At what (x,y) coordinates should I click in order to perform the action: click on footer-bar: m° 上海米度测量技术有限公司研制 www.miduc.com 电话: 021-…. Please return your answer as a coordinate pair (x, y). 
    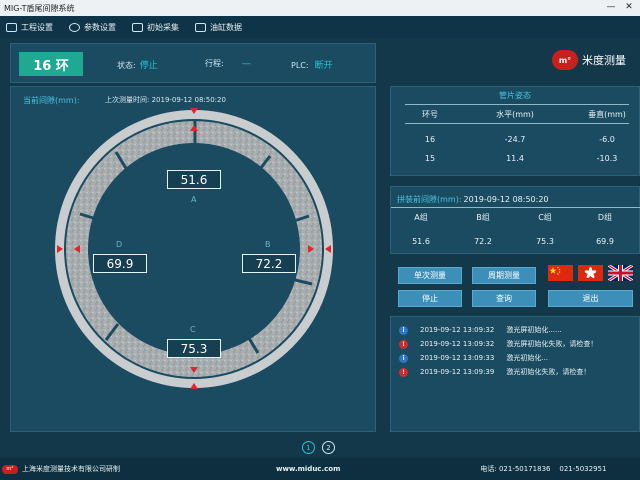
    Looking at the image, I should click on (320, 469).